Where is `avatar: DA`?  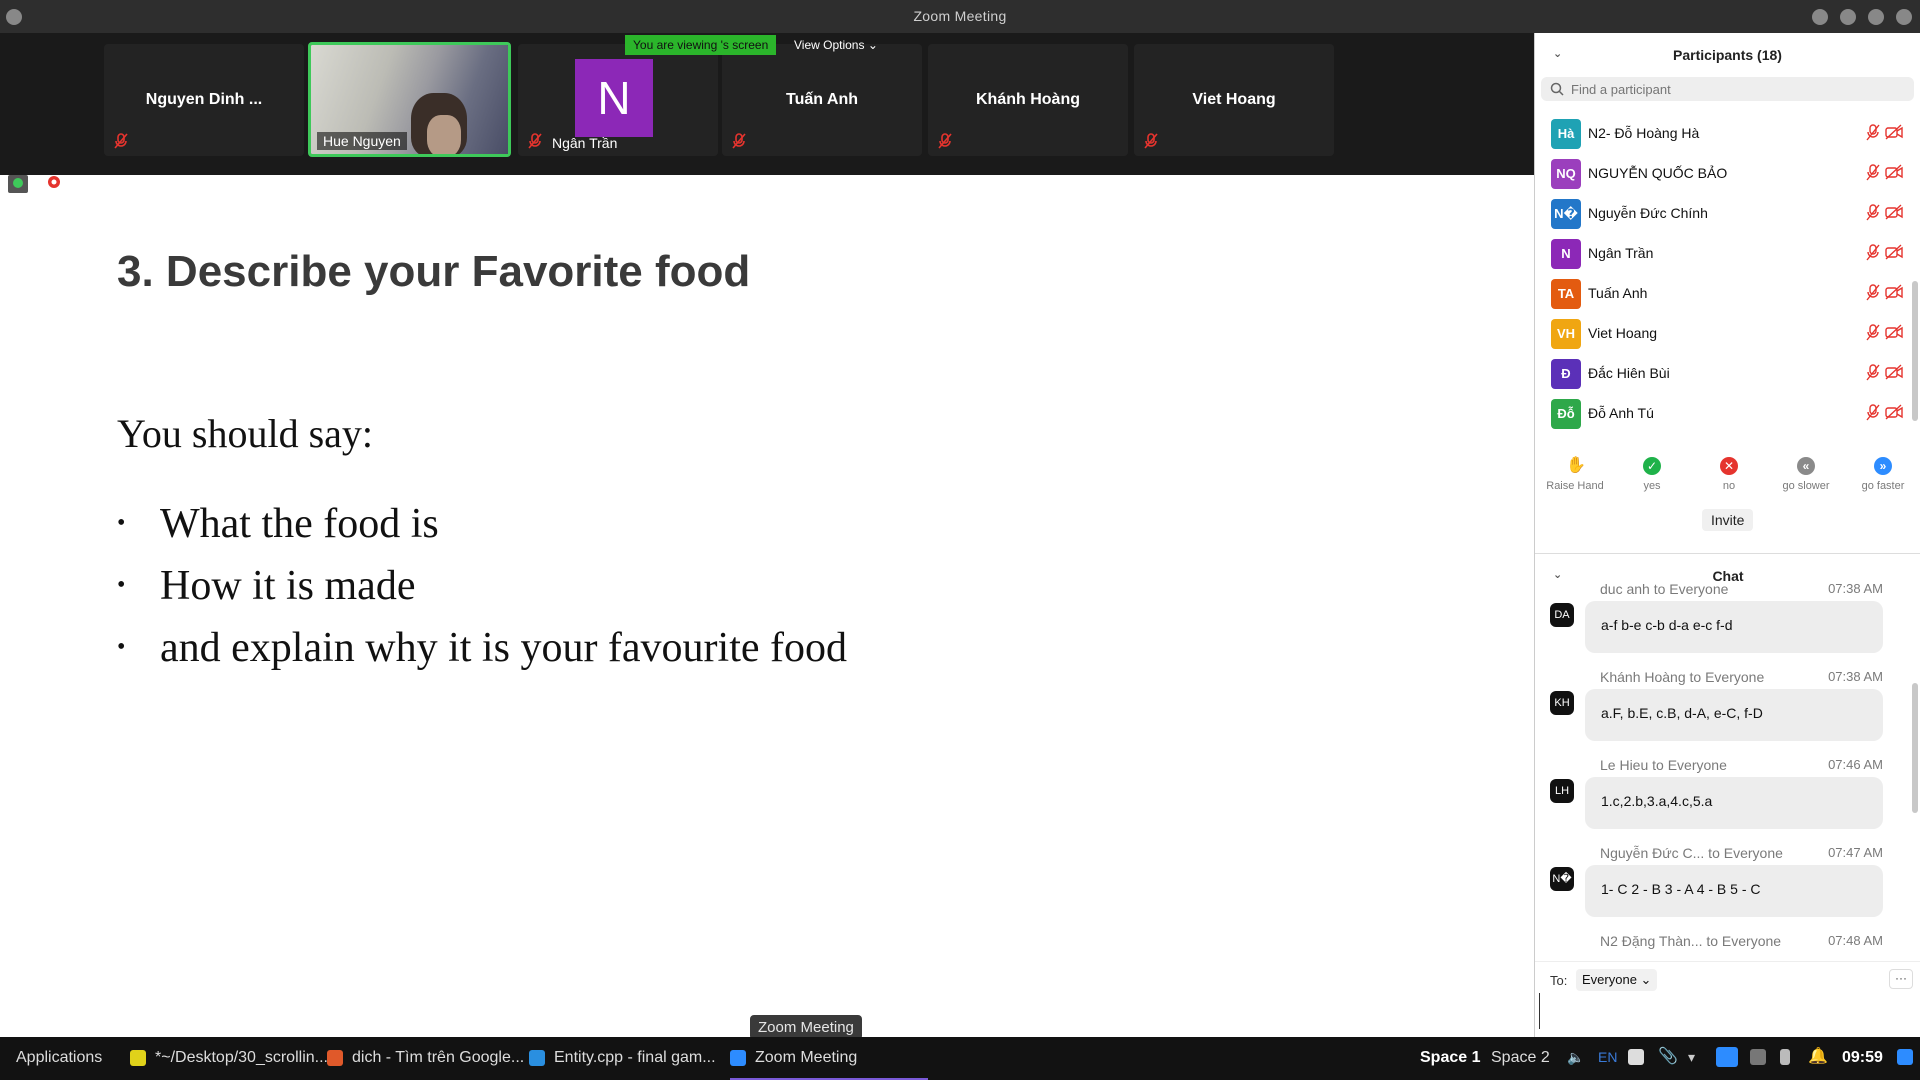
avatar: DA is located at coordinates (1562, 615).